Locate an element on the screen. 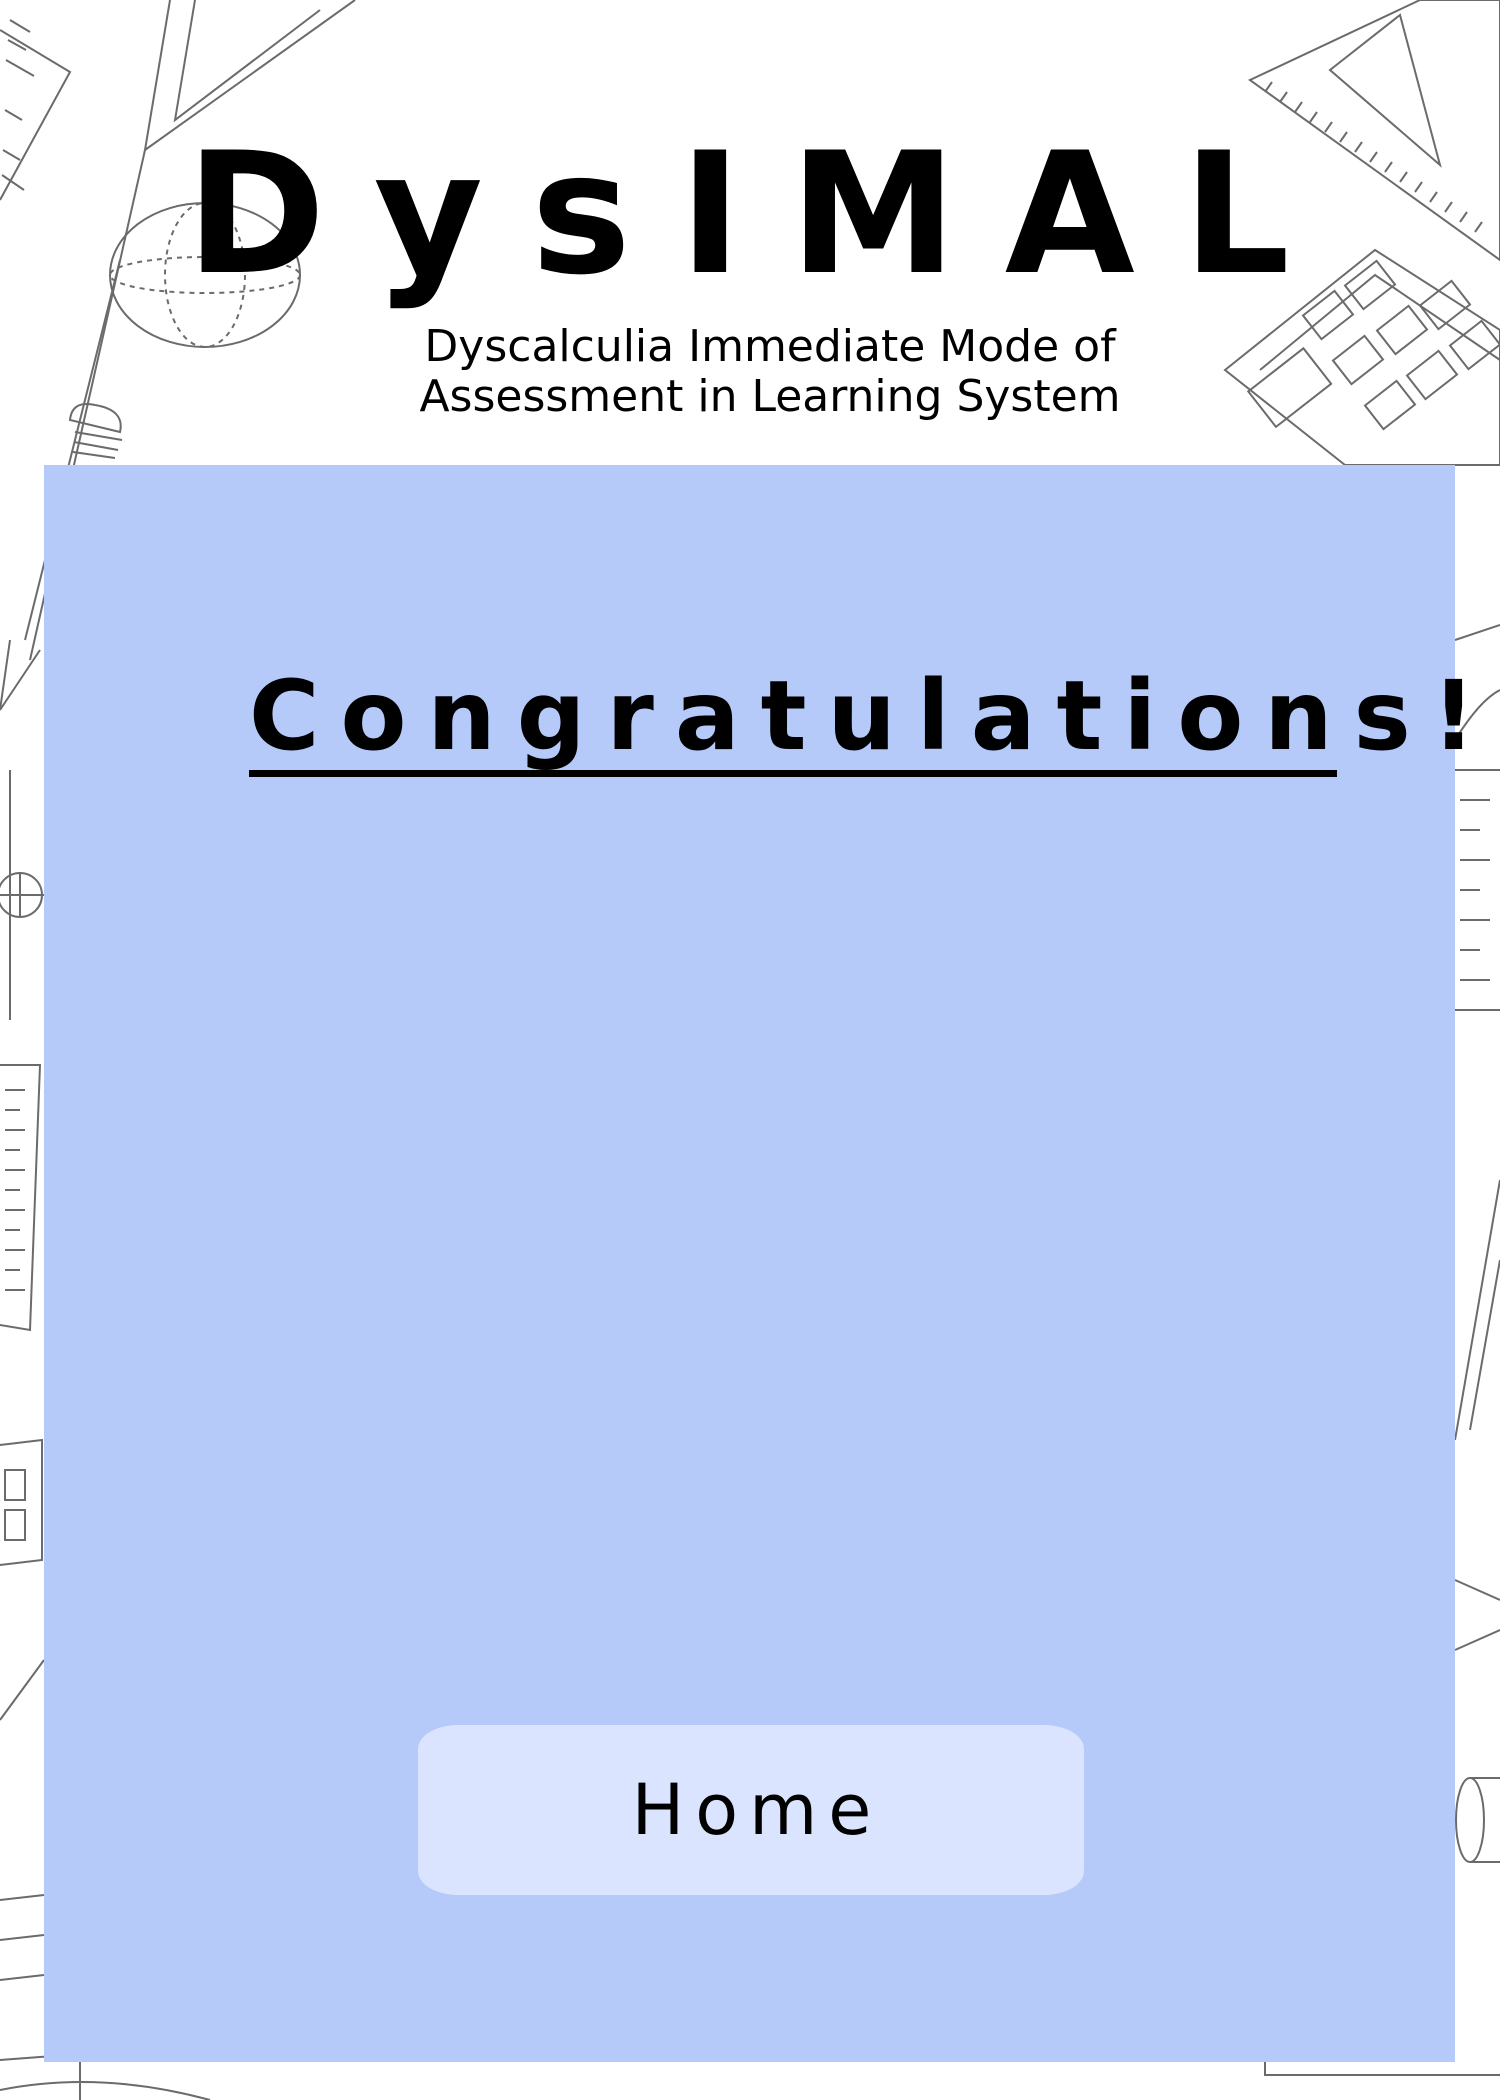 The image size is (1500, 2100). calculator-icon is located at coordinates (21, 1502).